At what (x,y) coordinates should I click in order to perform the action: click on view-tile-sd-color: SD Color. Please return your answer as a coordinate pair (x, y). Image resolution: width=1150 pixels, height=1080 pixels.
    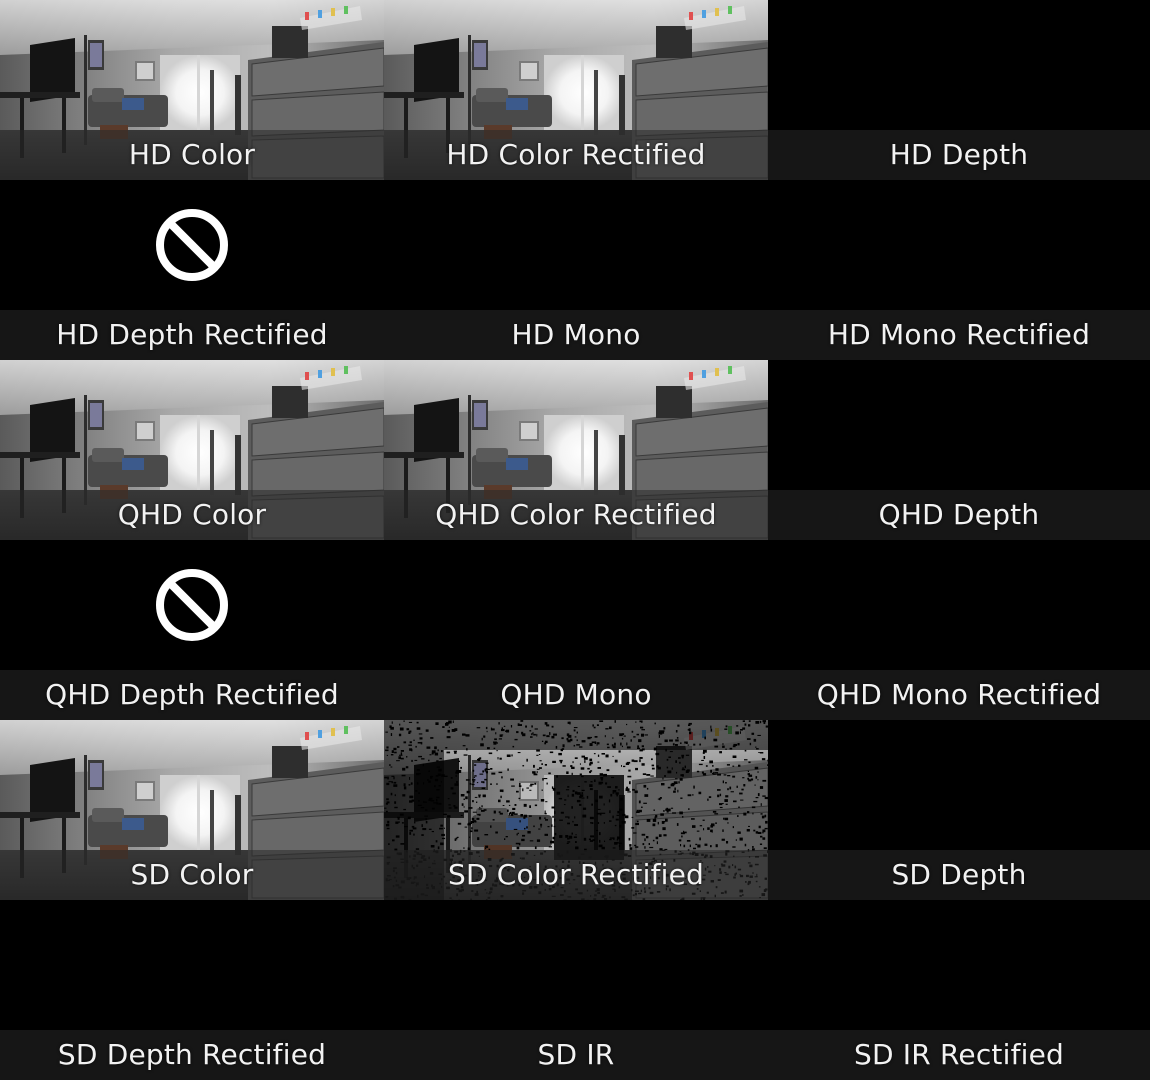
    Looking at the image, I should click on (192, 810).